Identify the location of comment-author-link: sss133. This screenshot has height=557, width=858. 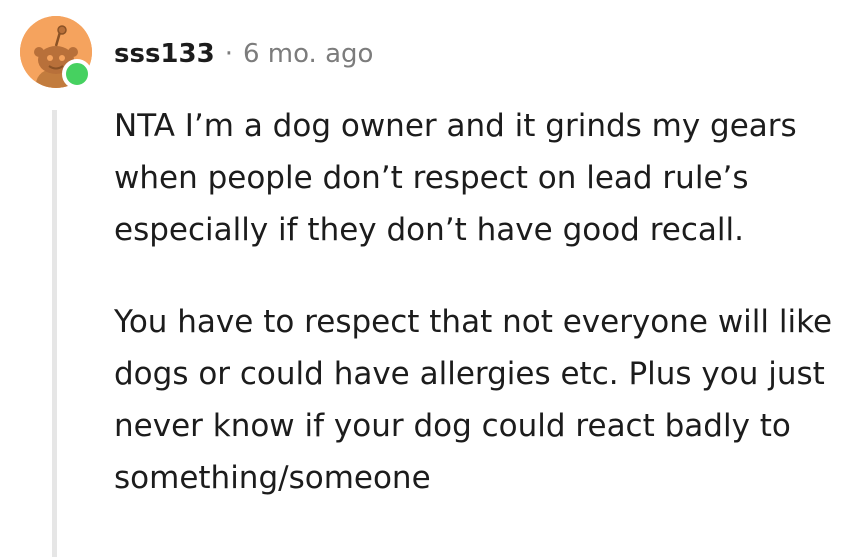
(164, 54).